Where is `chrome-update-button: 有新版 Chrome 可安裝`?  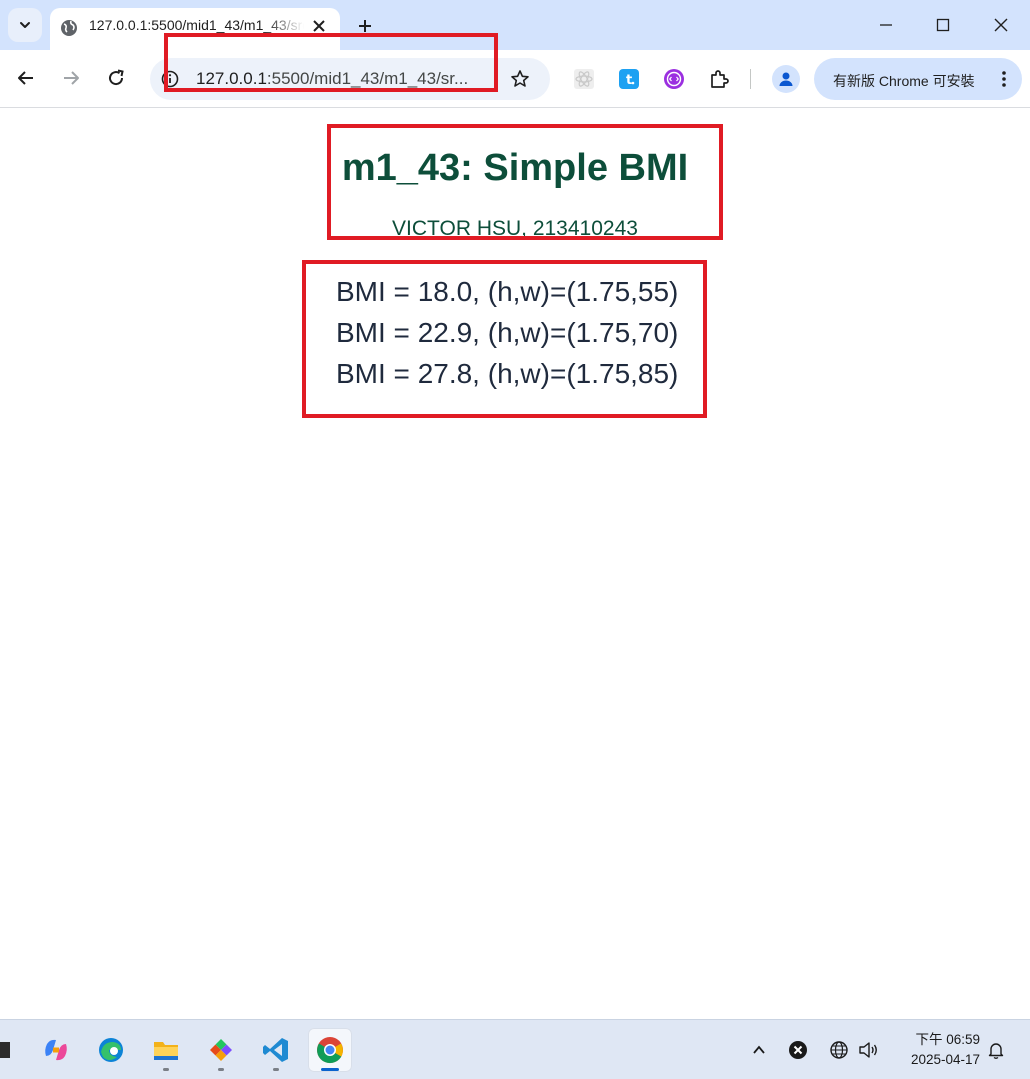
chrome-update-button: 有新版 Chrome 可安裝 is located at coordinates (918, 79).